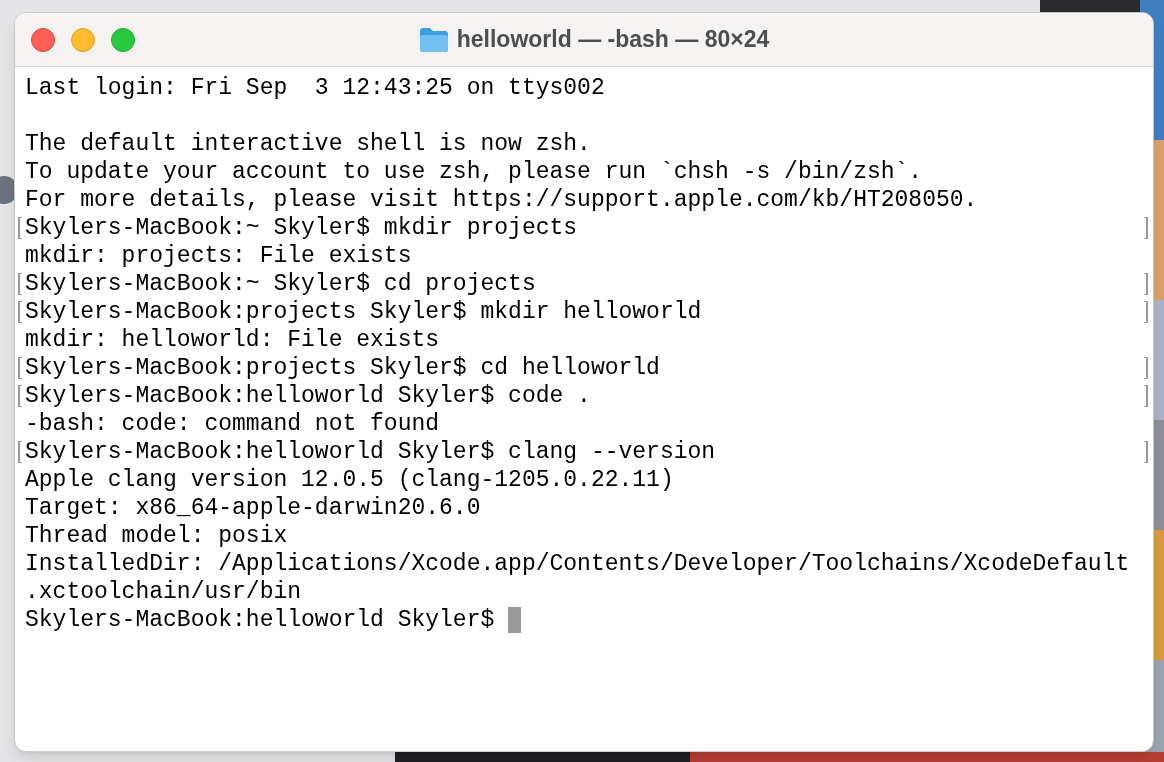 The image size is (1164, 762). What do you see at coordinates (280, 284) in the screenshot?
I see `terminal-line: Skylers-MacBook:~ Skyler$ cd projects` at bounding box center [280, 284].